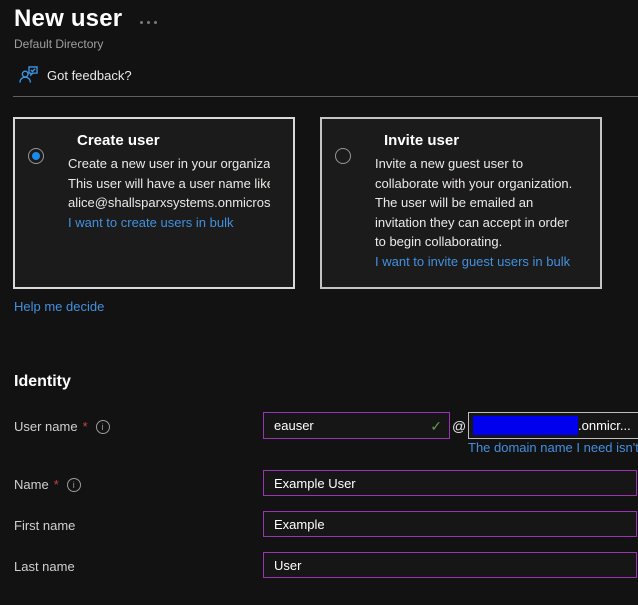 The height and width of the screenshot is (605, 638). Describe the element at coordinates (474, 183) in the screenshot. I see `invite-user-desc-line: collaborate with your organization.` at that location.